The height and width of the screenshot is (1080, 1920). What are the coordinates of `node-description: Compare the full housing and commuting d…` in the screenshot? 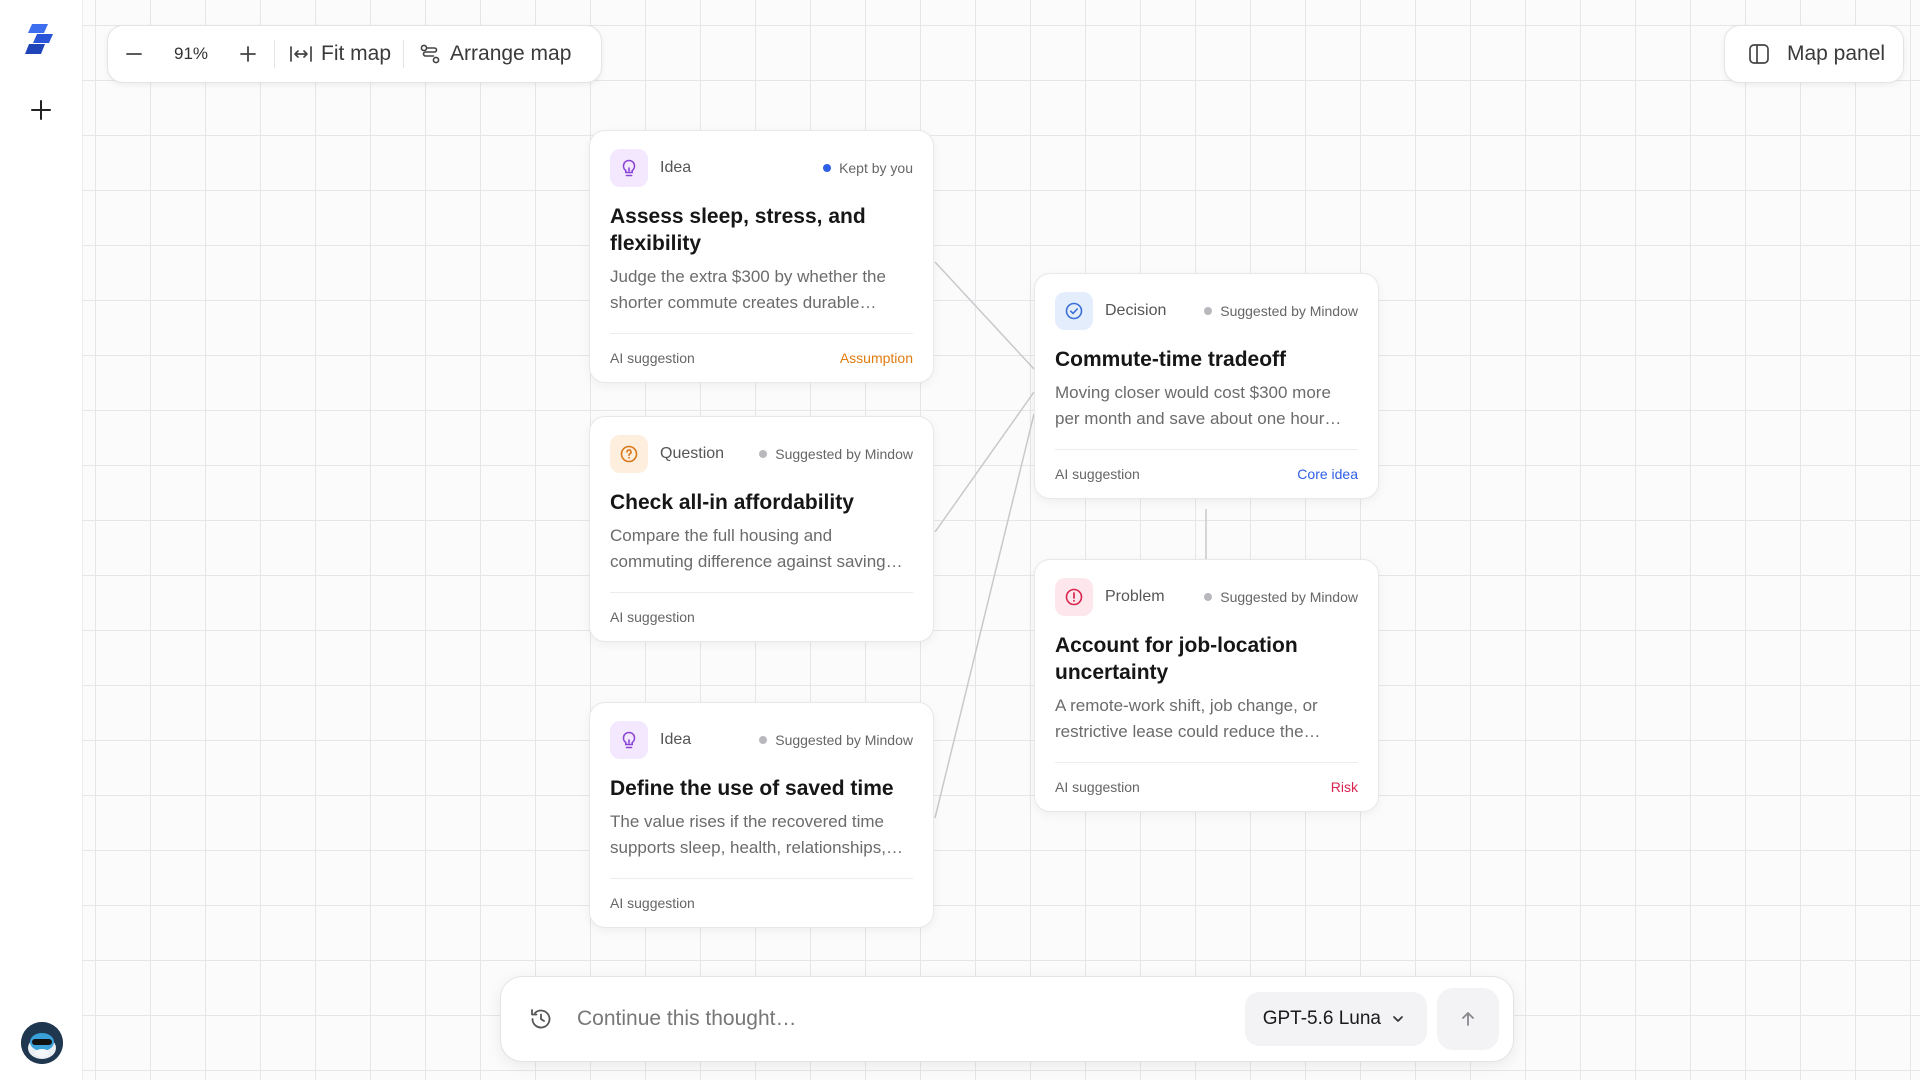 It's located at (756, 548).